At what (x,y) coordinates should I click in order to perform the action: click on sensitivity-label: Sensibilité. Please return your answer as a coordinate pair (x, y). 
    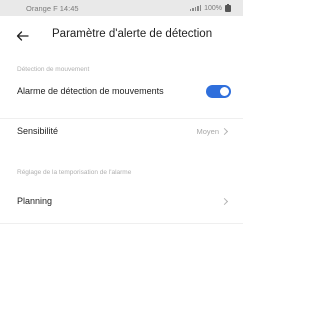
    Looking at the image, I should click on (38, 131).